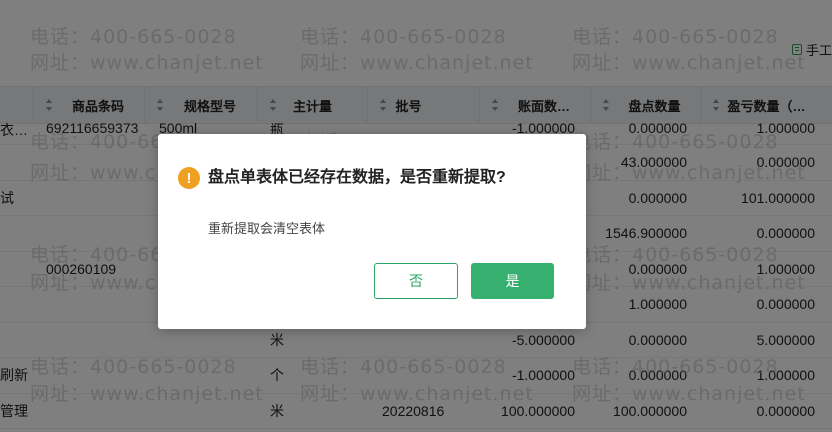 The image size is (832, 432). Describe the element at coordinates (416, 281) in the screenshot. I see `no-button: 否` at that location.